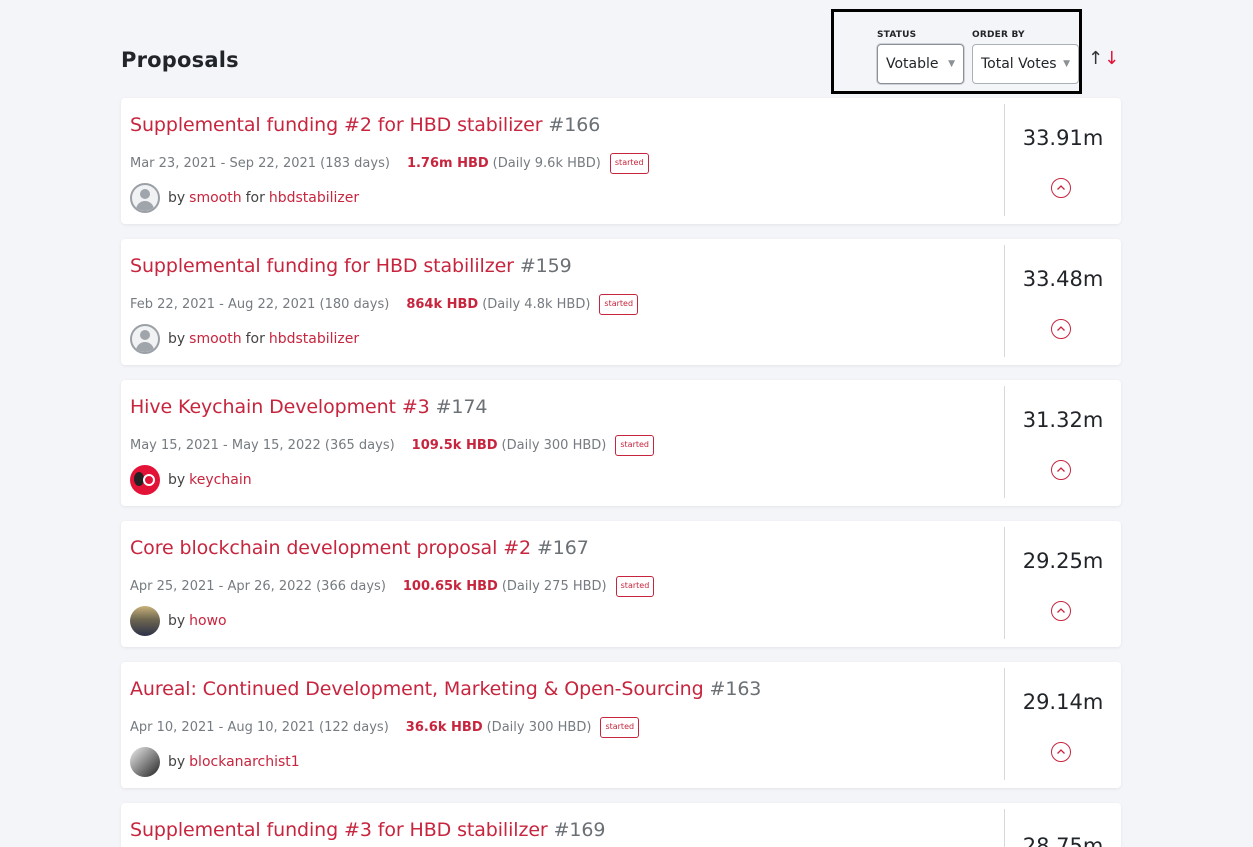 The image size is (1253, 847). Describe the element at coordinates (1062, 828) in the screenshot. I see `vote-column: 28.75m` at that location.